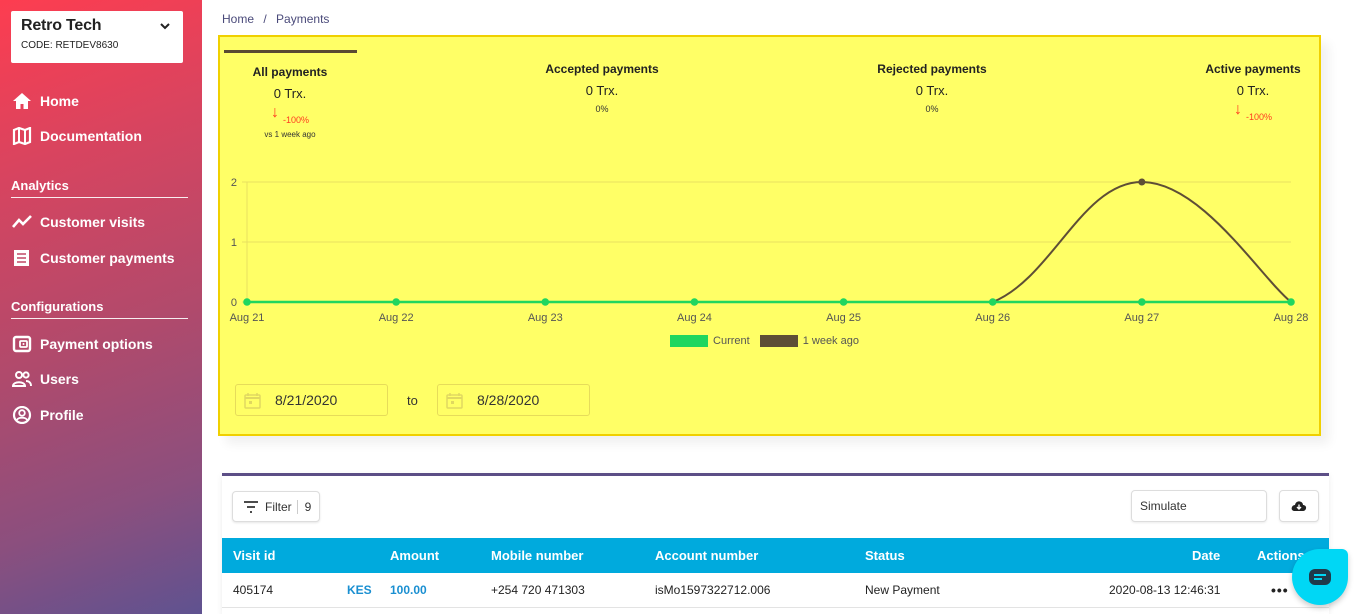 The height and width of the screenshot is (614, 1356). Describe the element at coordinates (414, 555) in the screenshot. I see `column-header-amount: Amount` at that location.